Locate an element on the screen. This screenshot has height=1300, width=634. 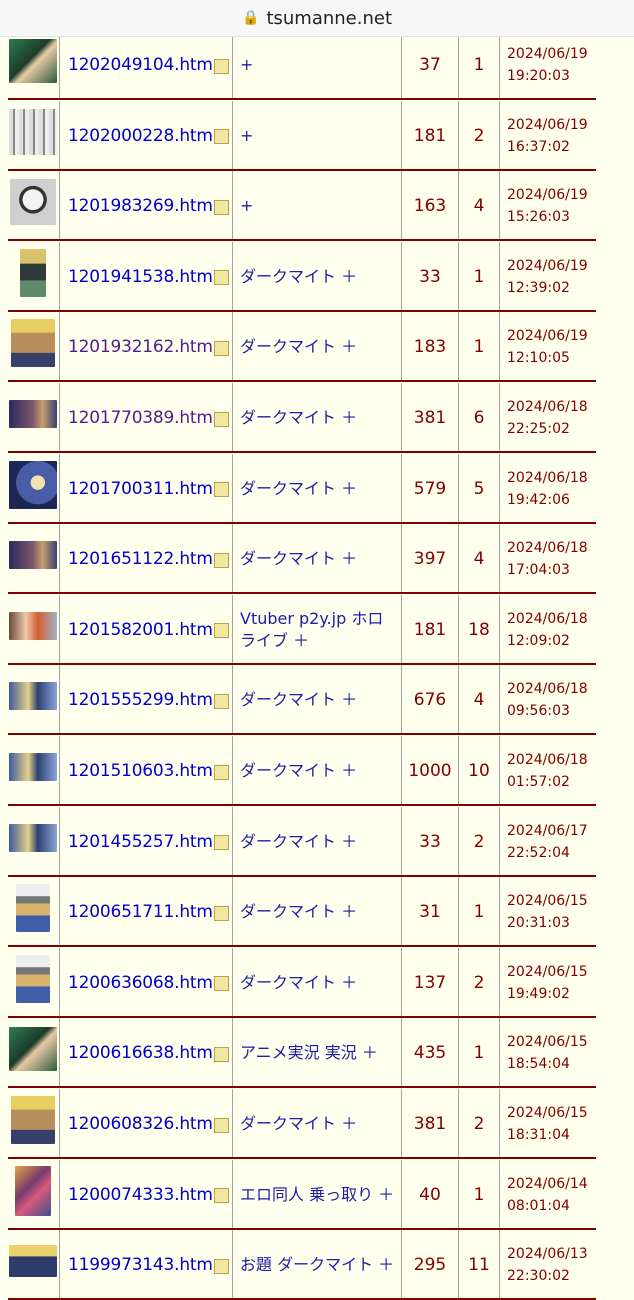
thread-link: 1200608326.htm is located at coordinates (148, 1124).